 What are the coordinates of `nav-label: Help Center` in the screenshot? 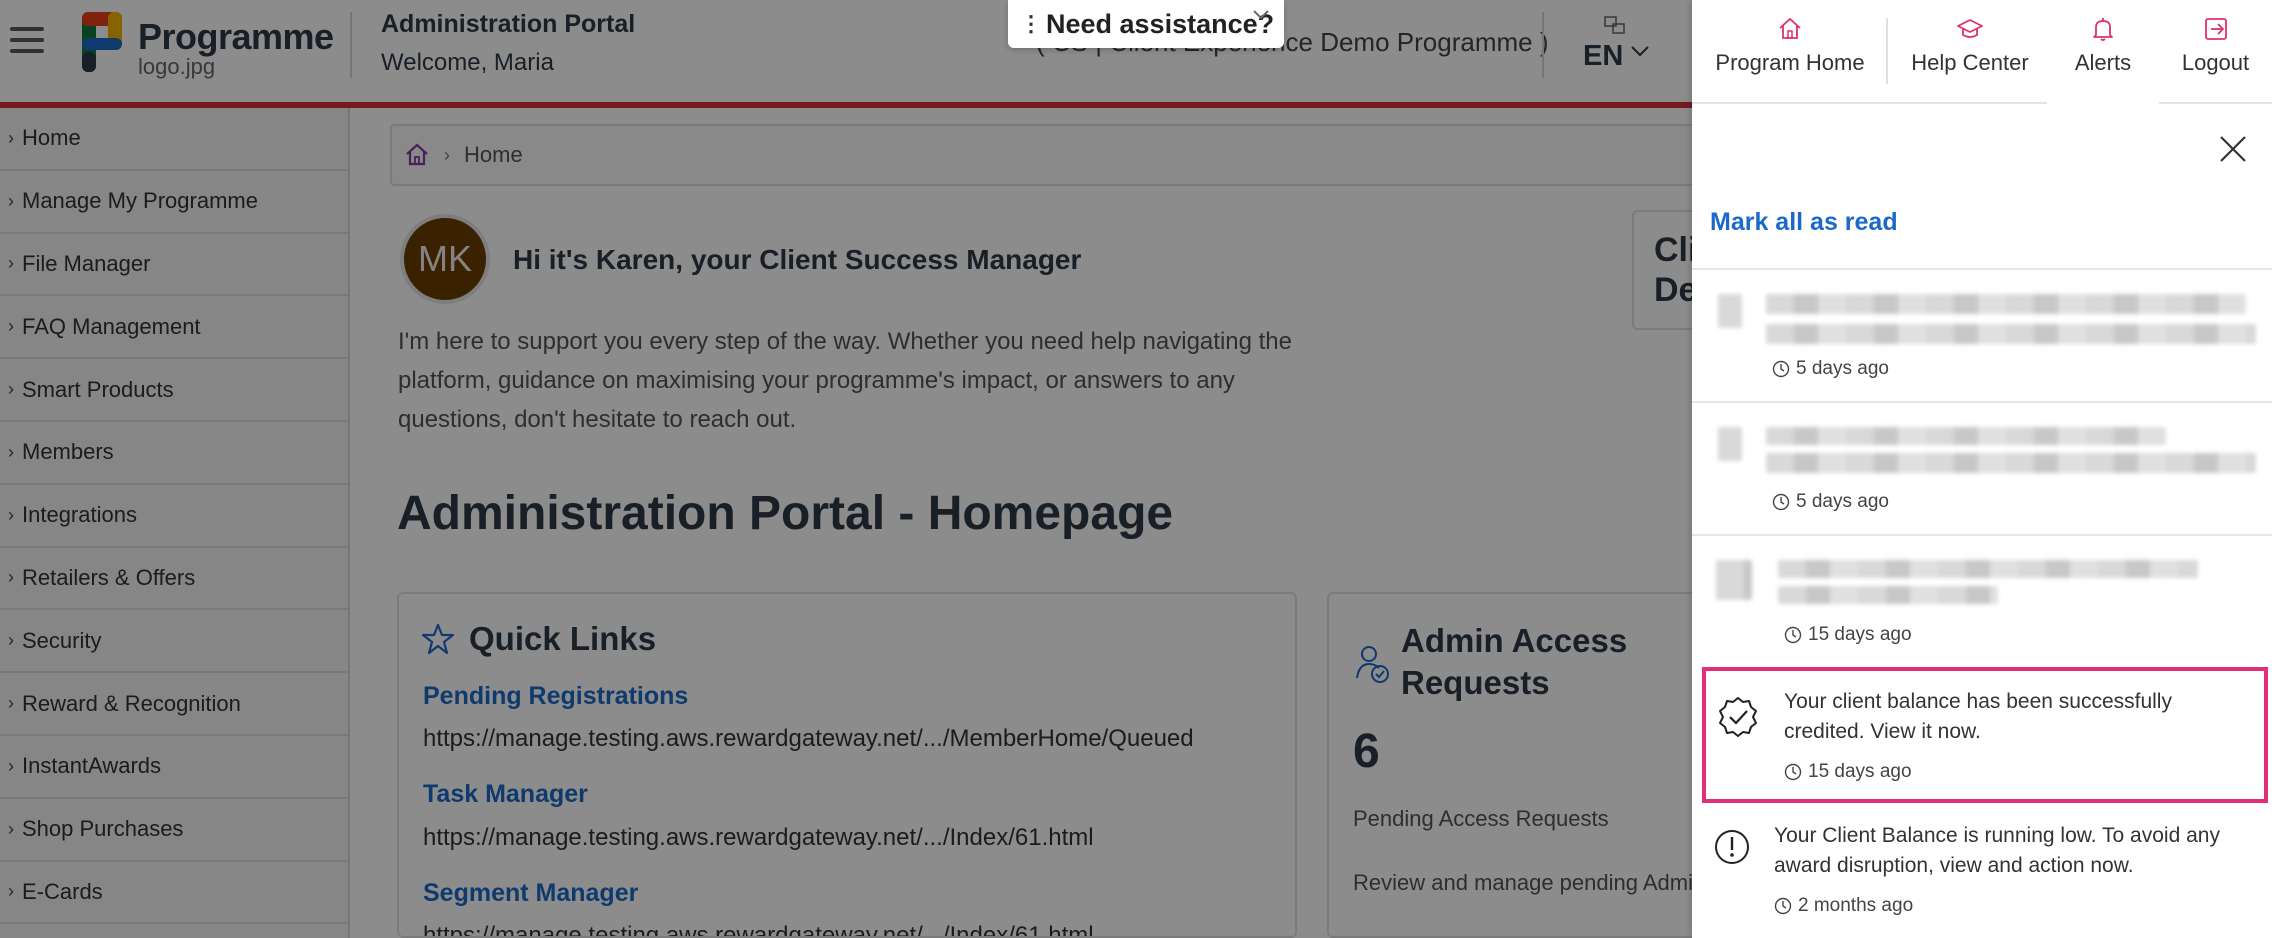 It's located at (1970, 62).